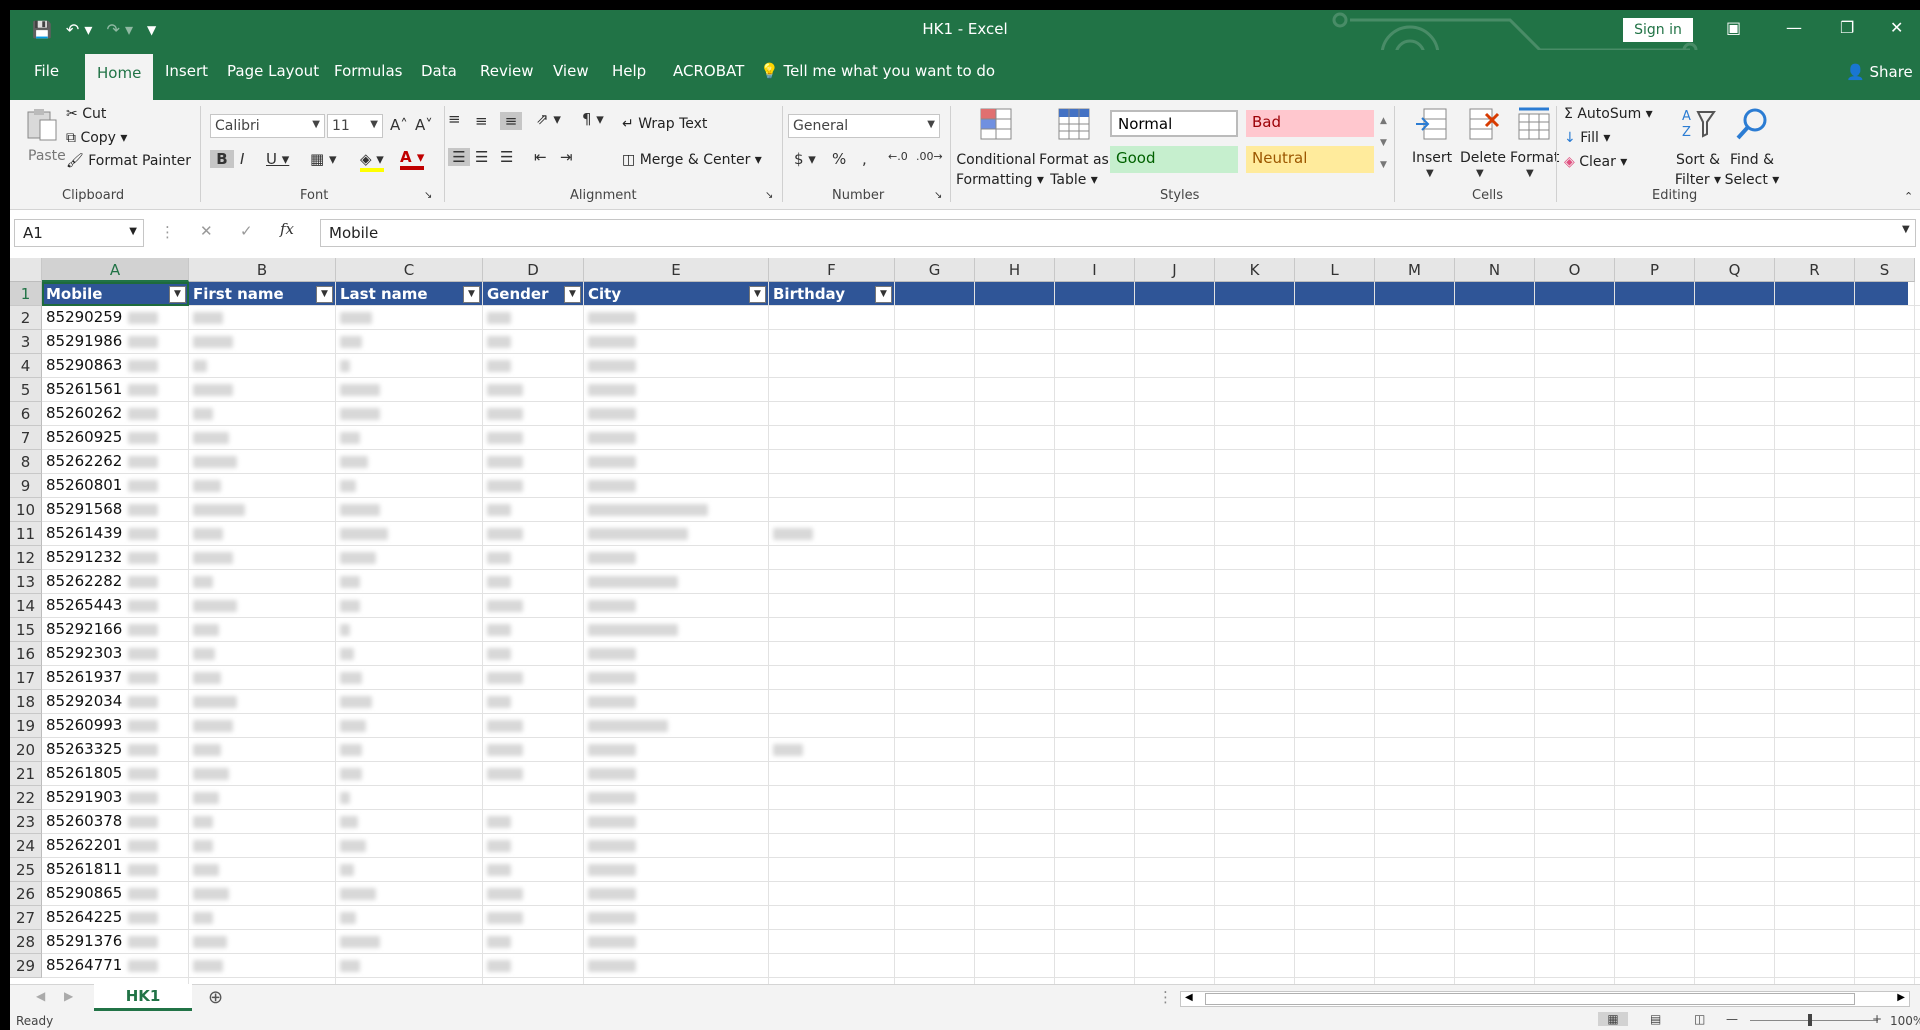 Image resolution: width=1920 pixels, height=1030 pixels. I want to click on column-header-f: F, so click(832, 270).